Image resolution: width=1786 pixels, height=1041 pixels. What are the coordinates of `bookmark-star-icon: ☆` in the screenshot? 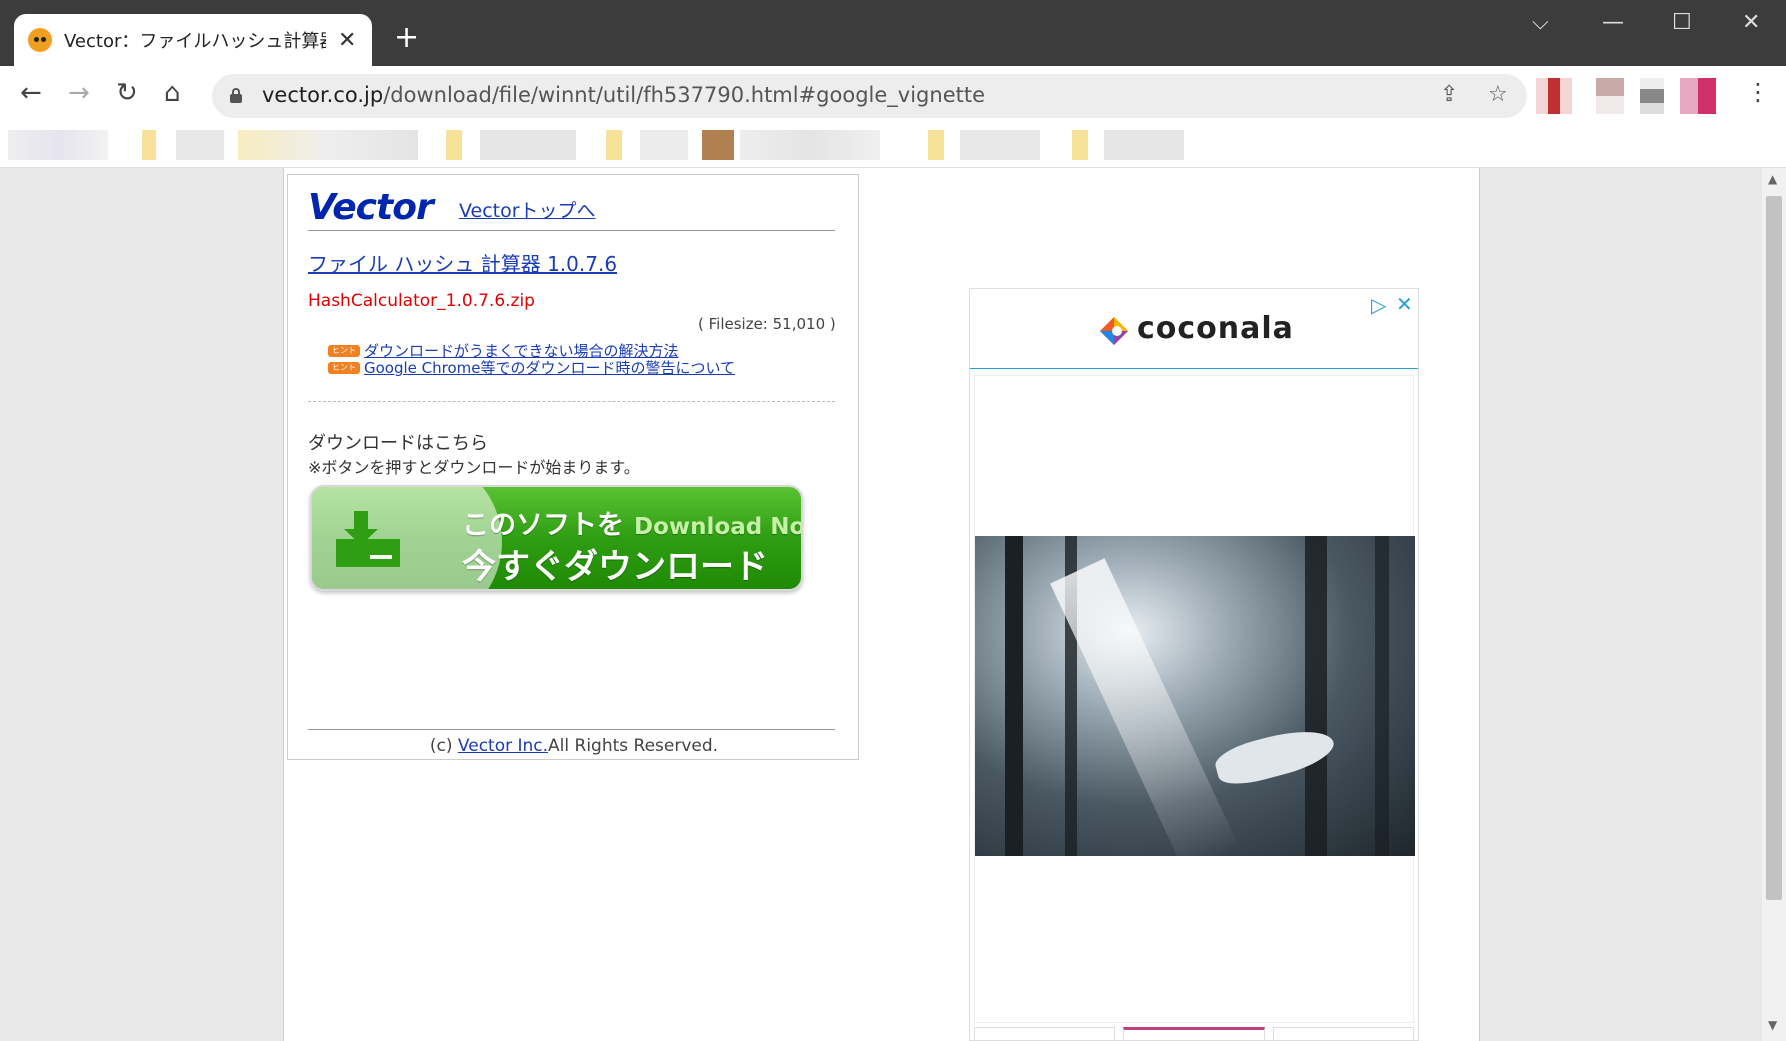 It's located at (1498, 94).